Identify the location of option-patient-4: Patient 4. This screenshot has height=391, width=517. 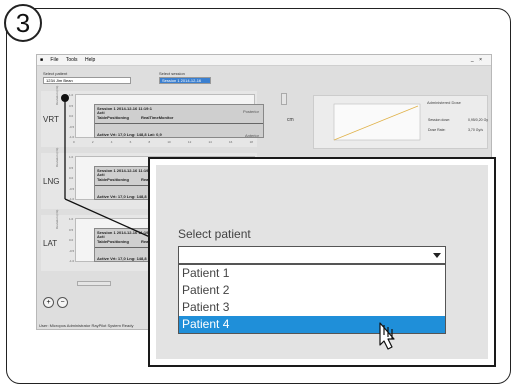
(312, 324).